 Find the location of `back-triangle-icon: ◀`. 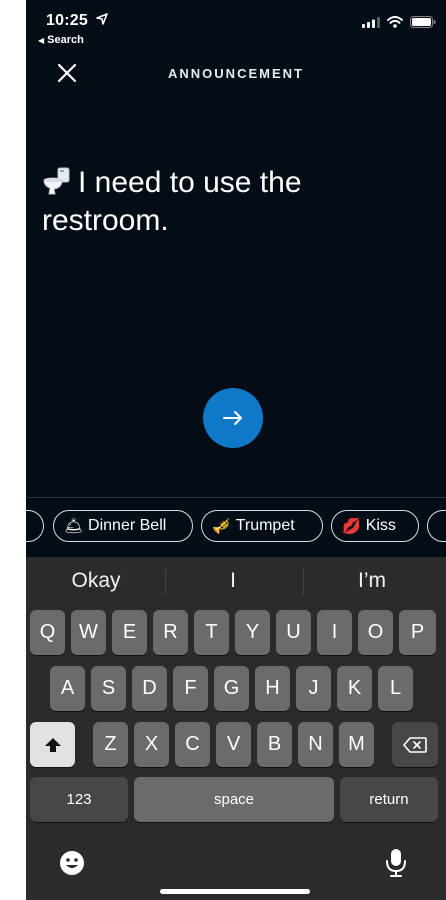

back-triangle-icon: ◀ is located at coordinates (41, 40).